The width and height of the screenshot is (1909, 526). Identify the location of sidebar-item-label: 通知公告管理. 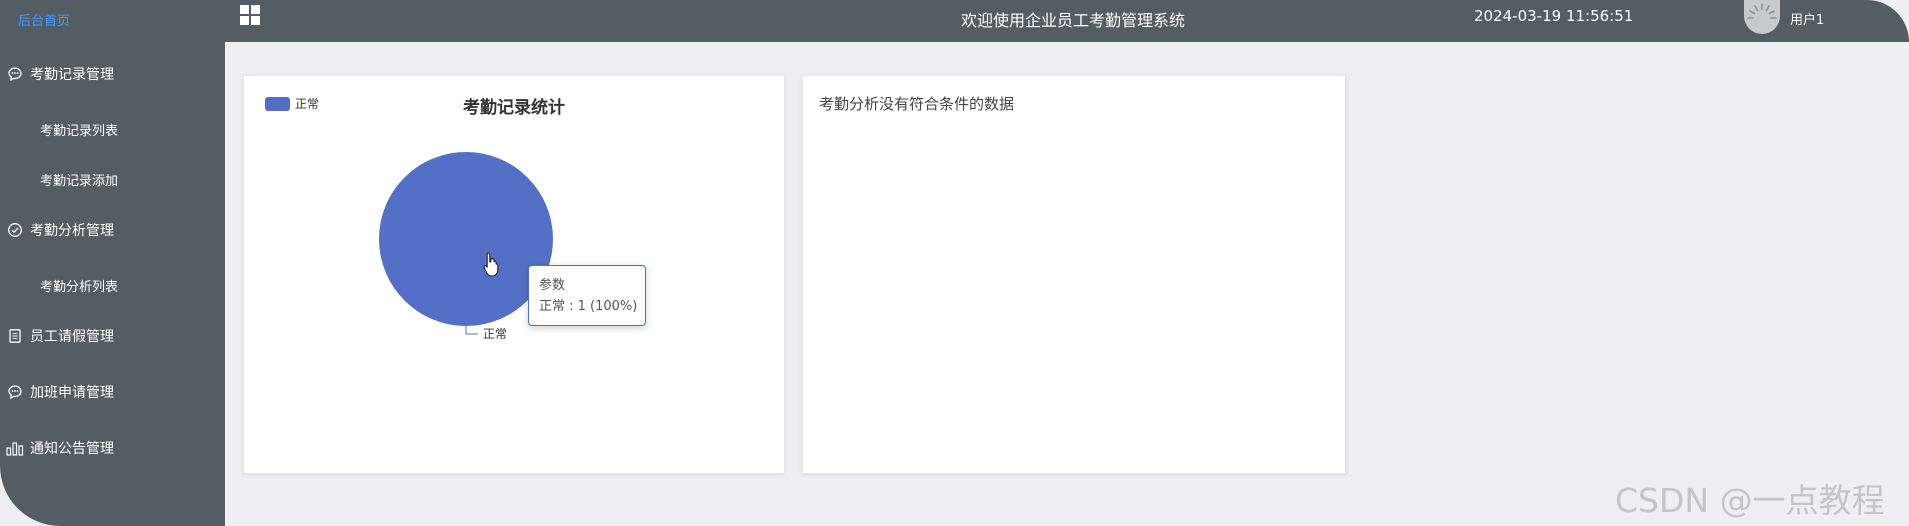
(72, 449).